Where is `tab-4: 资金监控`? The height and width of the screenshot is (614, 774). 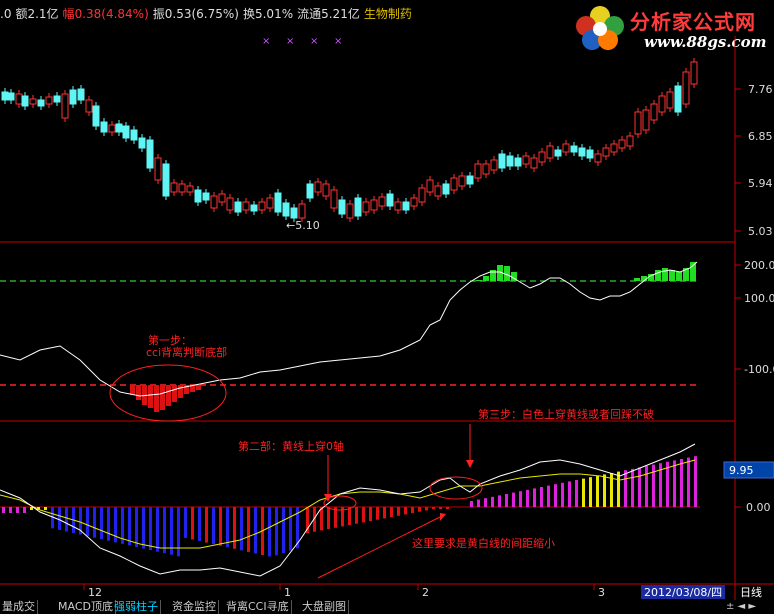 tab-4: 资金监控 is located at coordinates (194, 607).